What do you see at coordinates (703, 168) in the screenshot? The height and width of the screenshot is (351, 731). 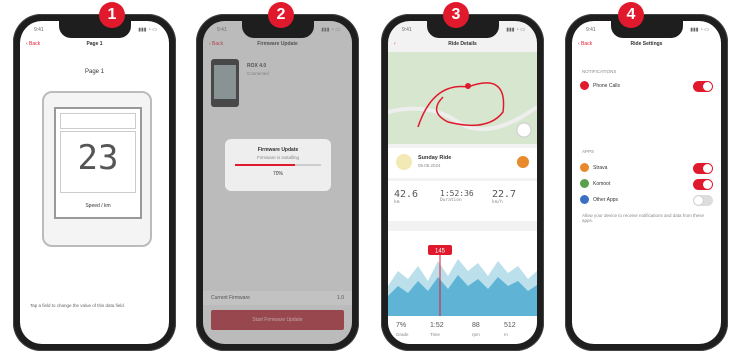 I see `strava-toggle` at bounding box center [703, 168].